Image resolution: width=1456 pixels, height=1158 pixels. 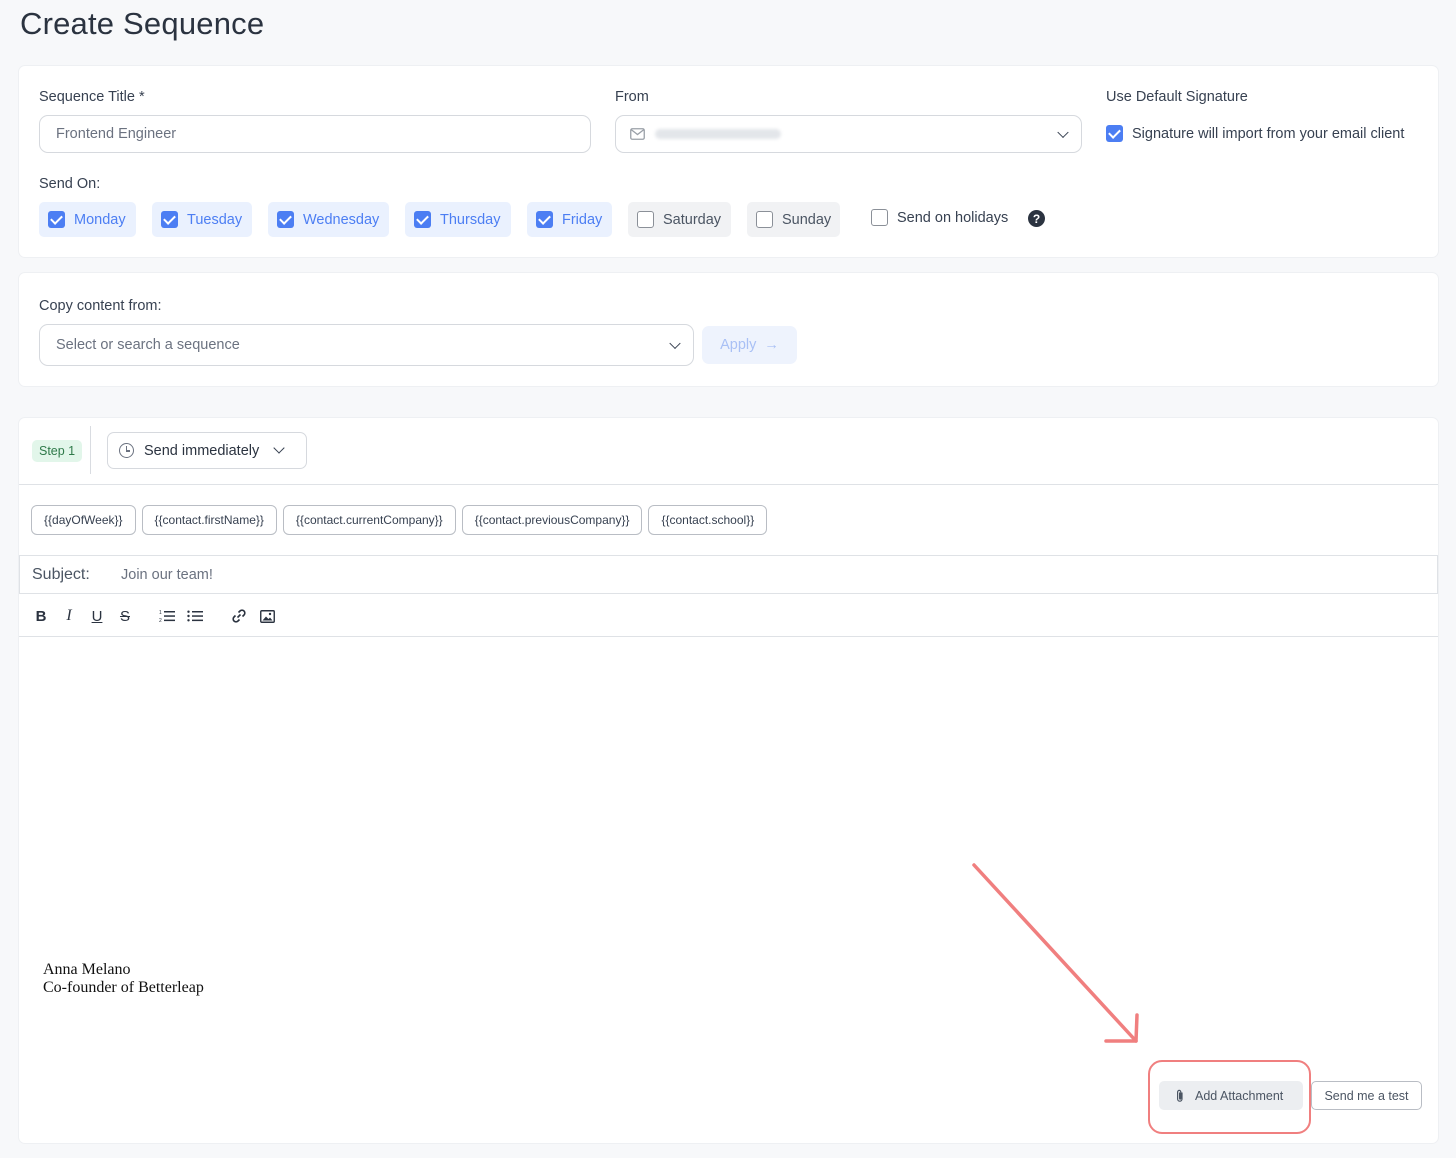 I want to click on arrow-right-icon: →, so click(x=771, y=345).